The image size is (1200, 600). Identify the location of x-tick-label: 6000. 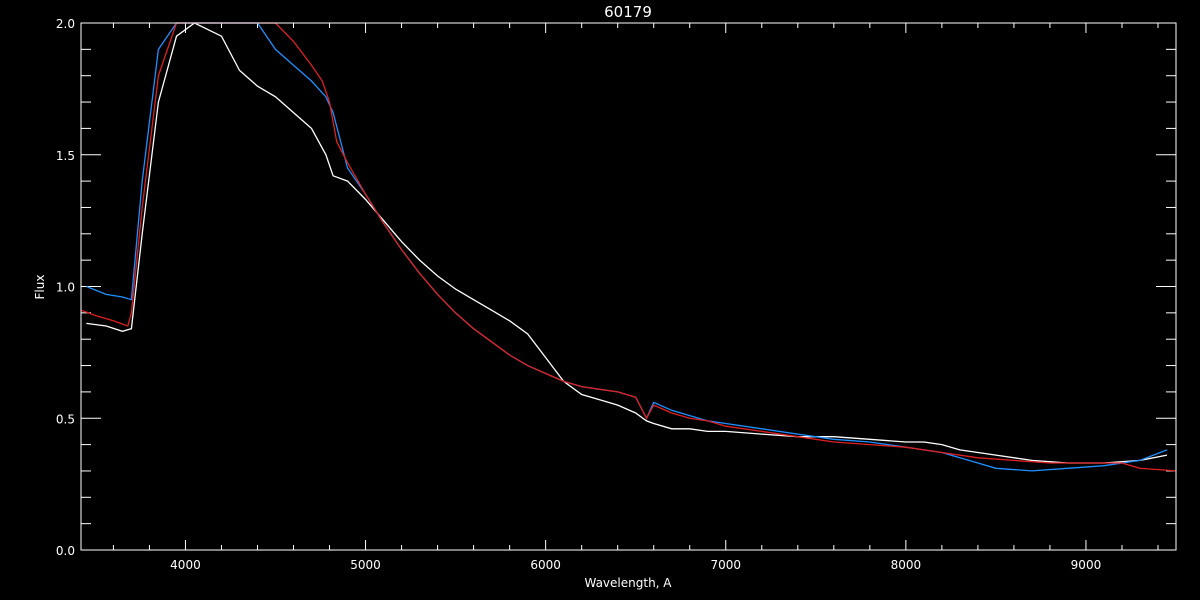
(545, 565).